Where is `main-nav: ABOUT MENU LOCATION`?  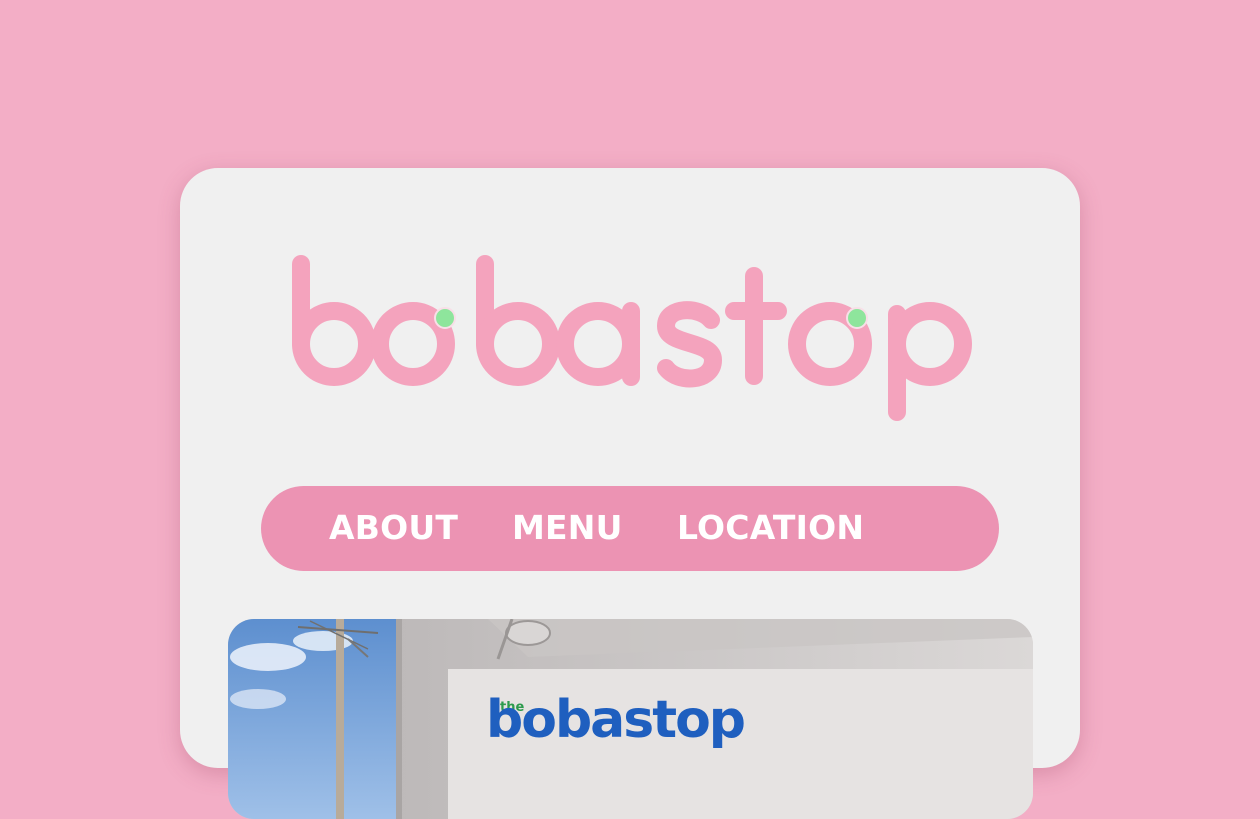 main-nav: ABOUT MENU LOCATION is located at coordinates (630, 528).